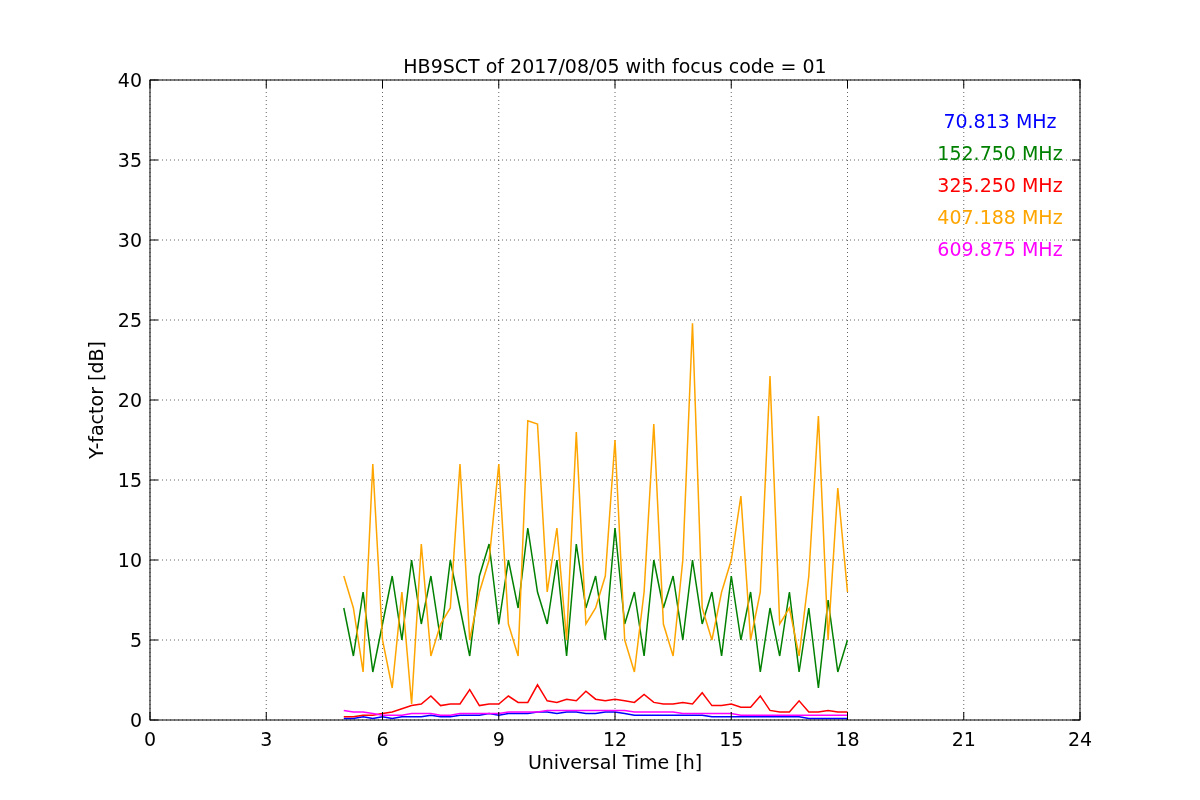  I want to click on y-tick-label: 20, so click(129, 400).